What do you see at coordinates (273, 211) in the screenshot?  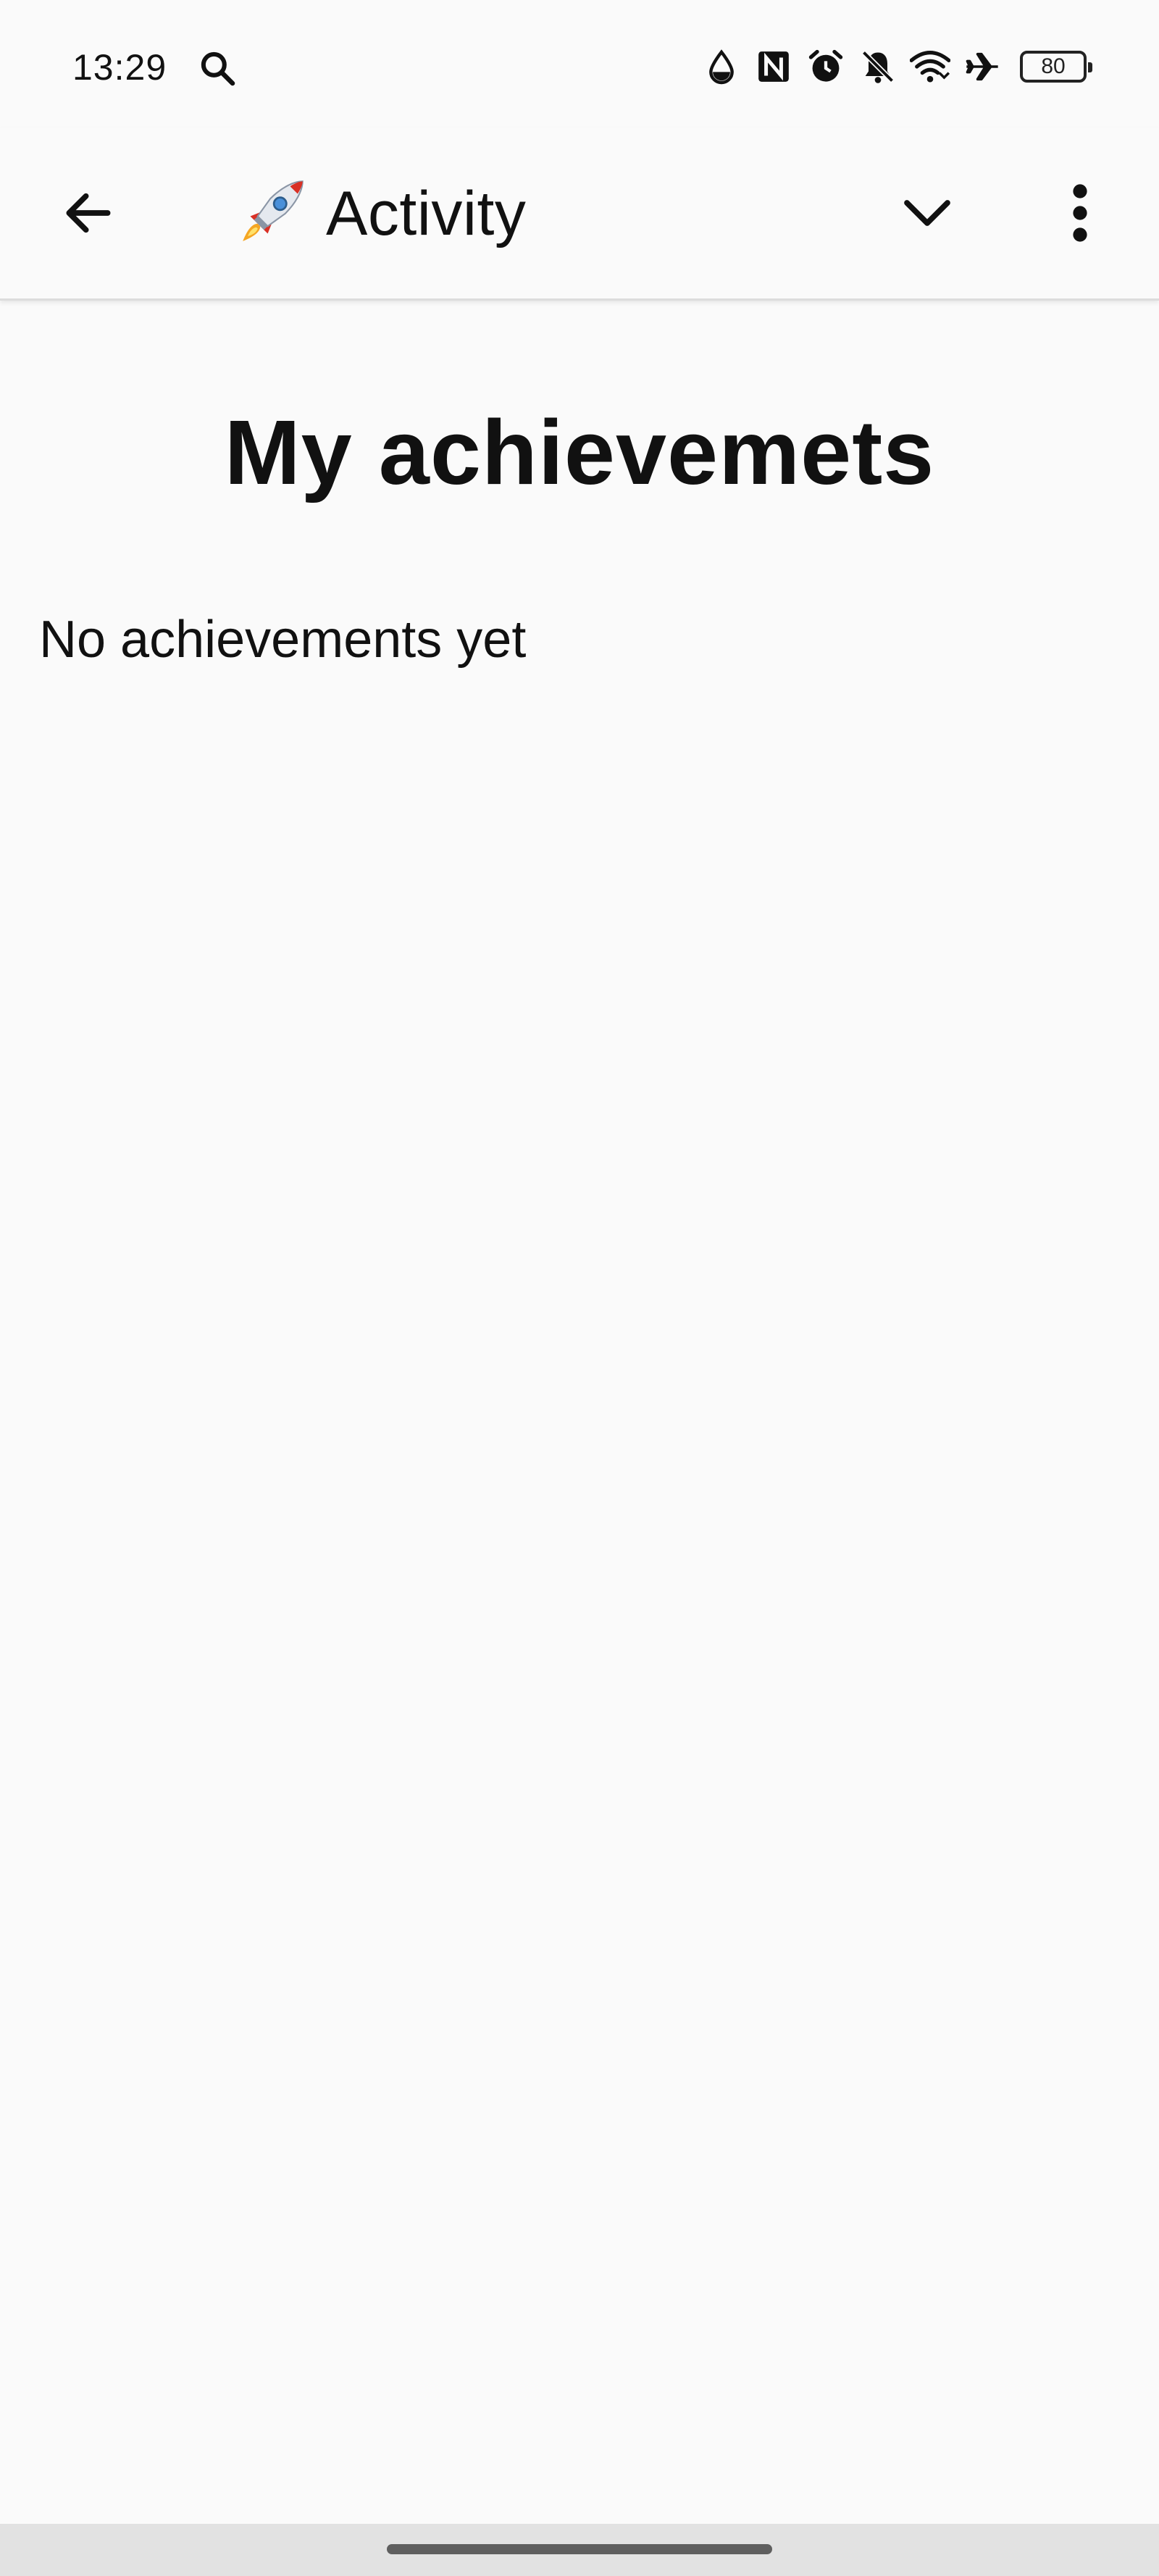 I see `rocket-icon` at bounding box center [273, 211].